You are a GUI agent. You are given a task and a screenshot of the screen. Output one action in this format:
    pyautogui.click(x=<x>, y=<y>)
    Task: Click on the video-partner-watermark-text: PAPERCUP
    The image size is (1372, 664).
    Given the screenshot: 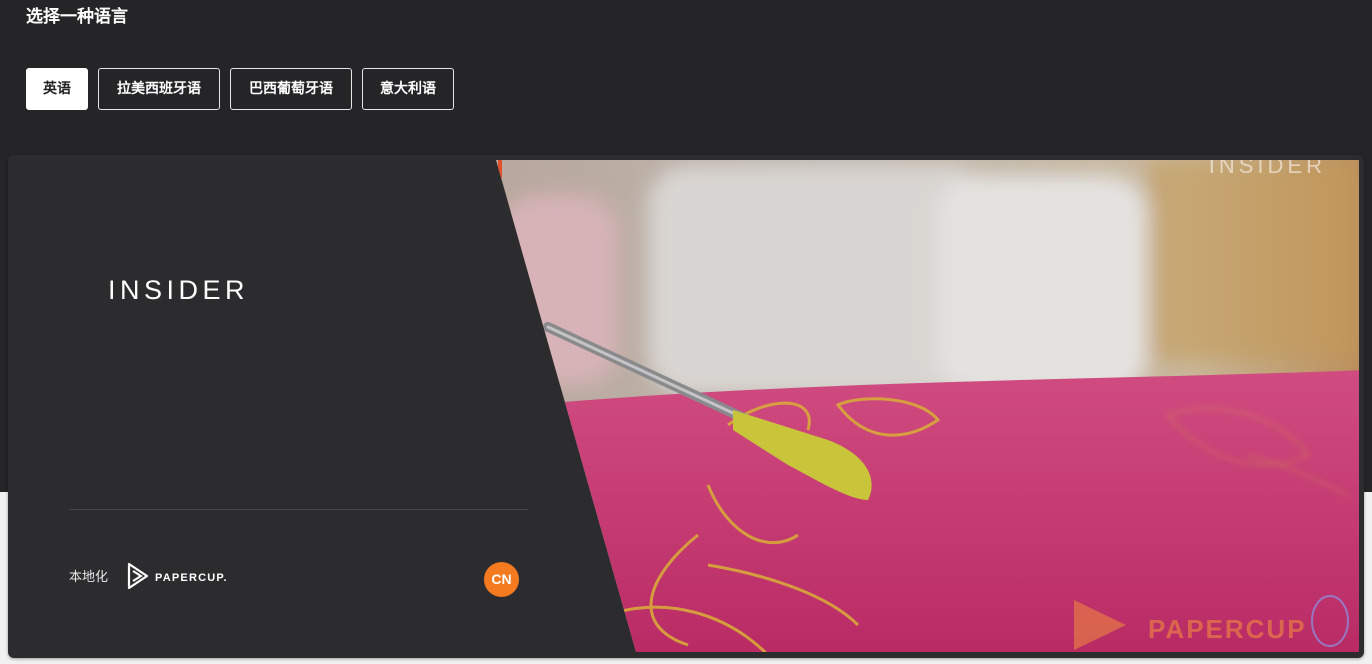 What is the action you would take?
    pyautogui.click(x=1227, y=629)
    